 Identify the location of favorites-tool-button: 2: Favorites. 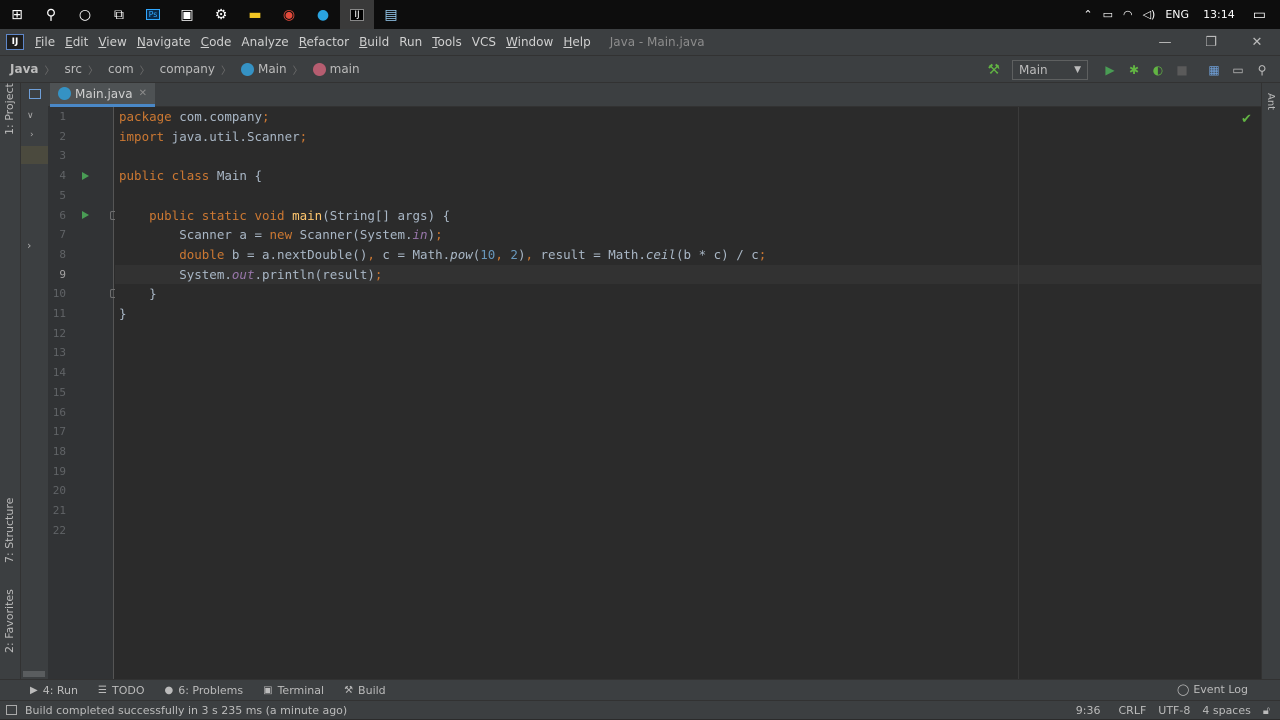
(9, 621).